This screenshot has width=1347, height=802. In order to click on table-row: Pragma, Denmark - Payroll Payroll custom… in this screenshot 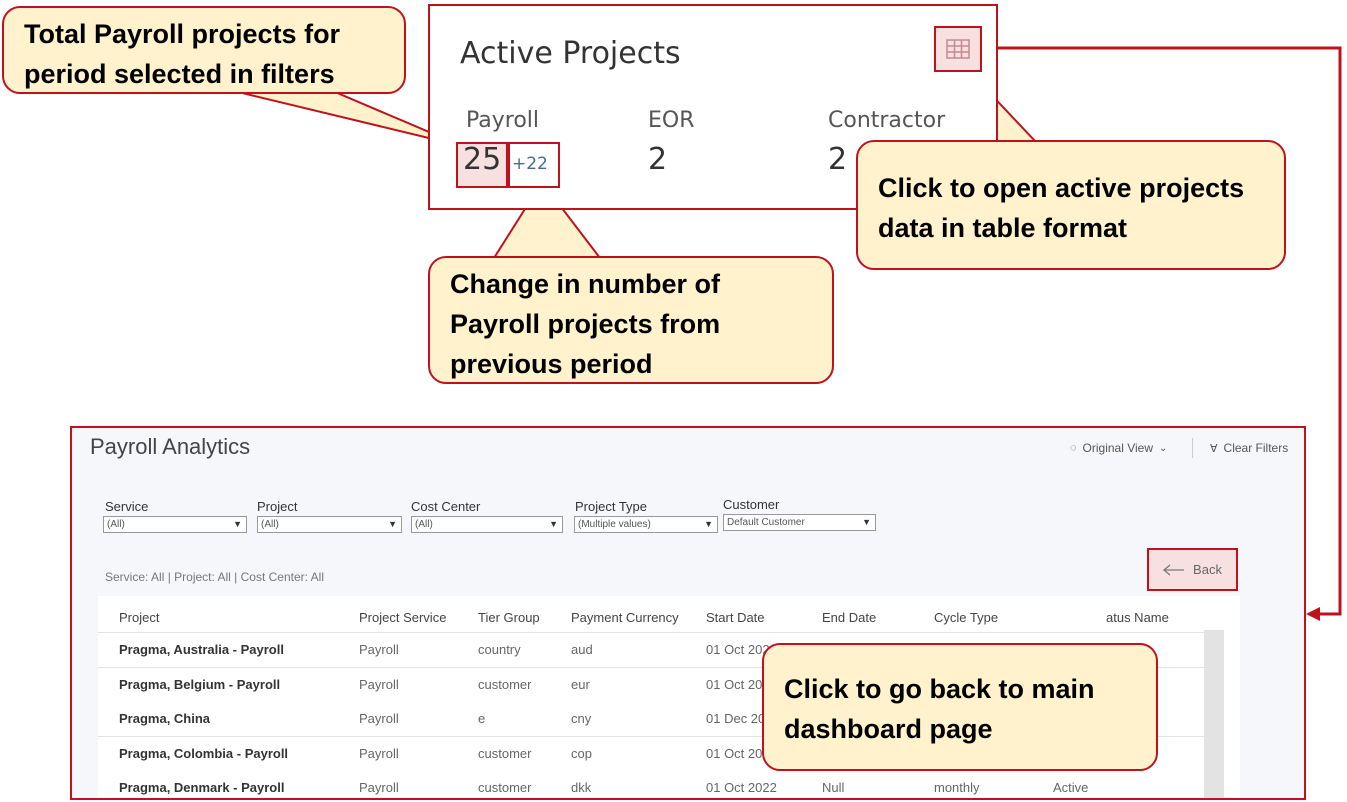, I will do `click(651, 784)`.